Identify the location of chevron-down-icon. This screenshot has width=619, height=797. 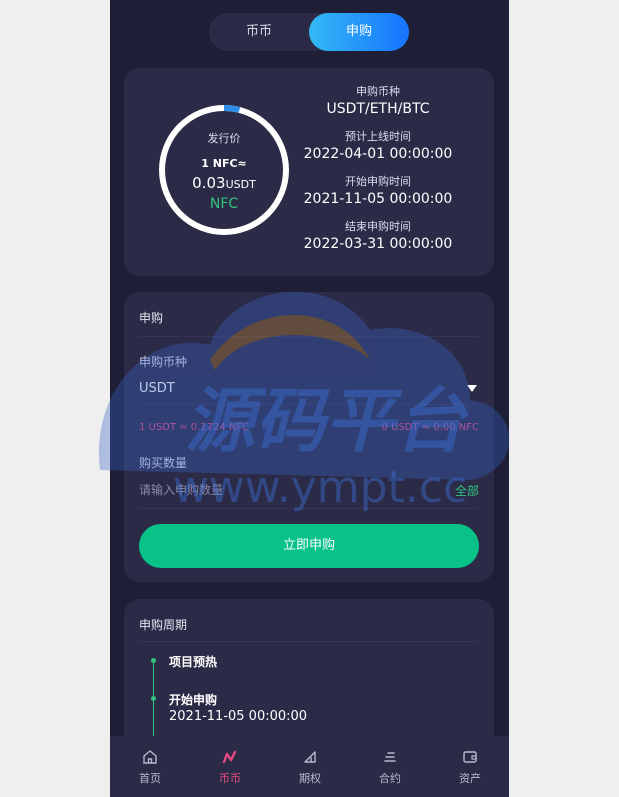
(472, 388).